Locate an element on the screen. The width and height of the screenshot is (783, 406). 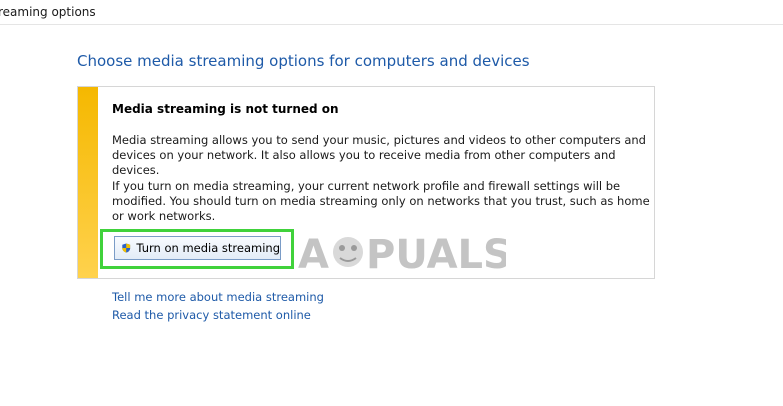
svg-text: A is located at coordinates (313, 255).